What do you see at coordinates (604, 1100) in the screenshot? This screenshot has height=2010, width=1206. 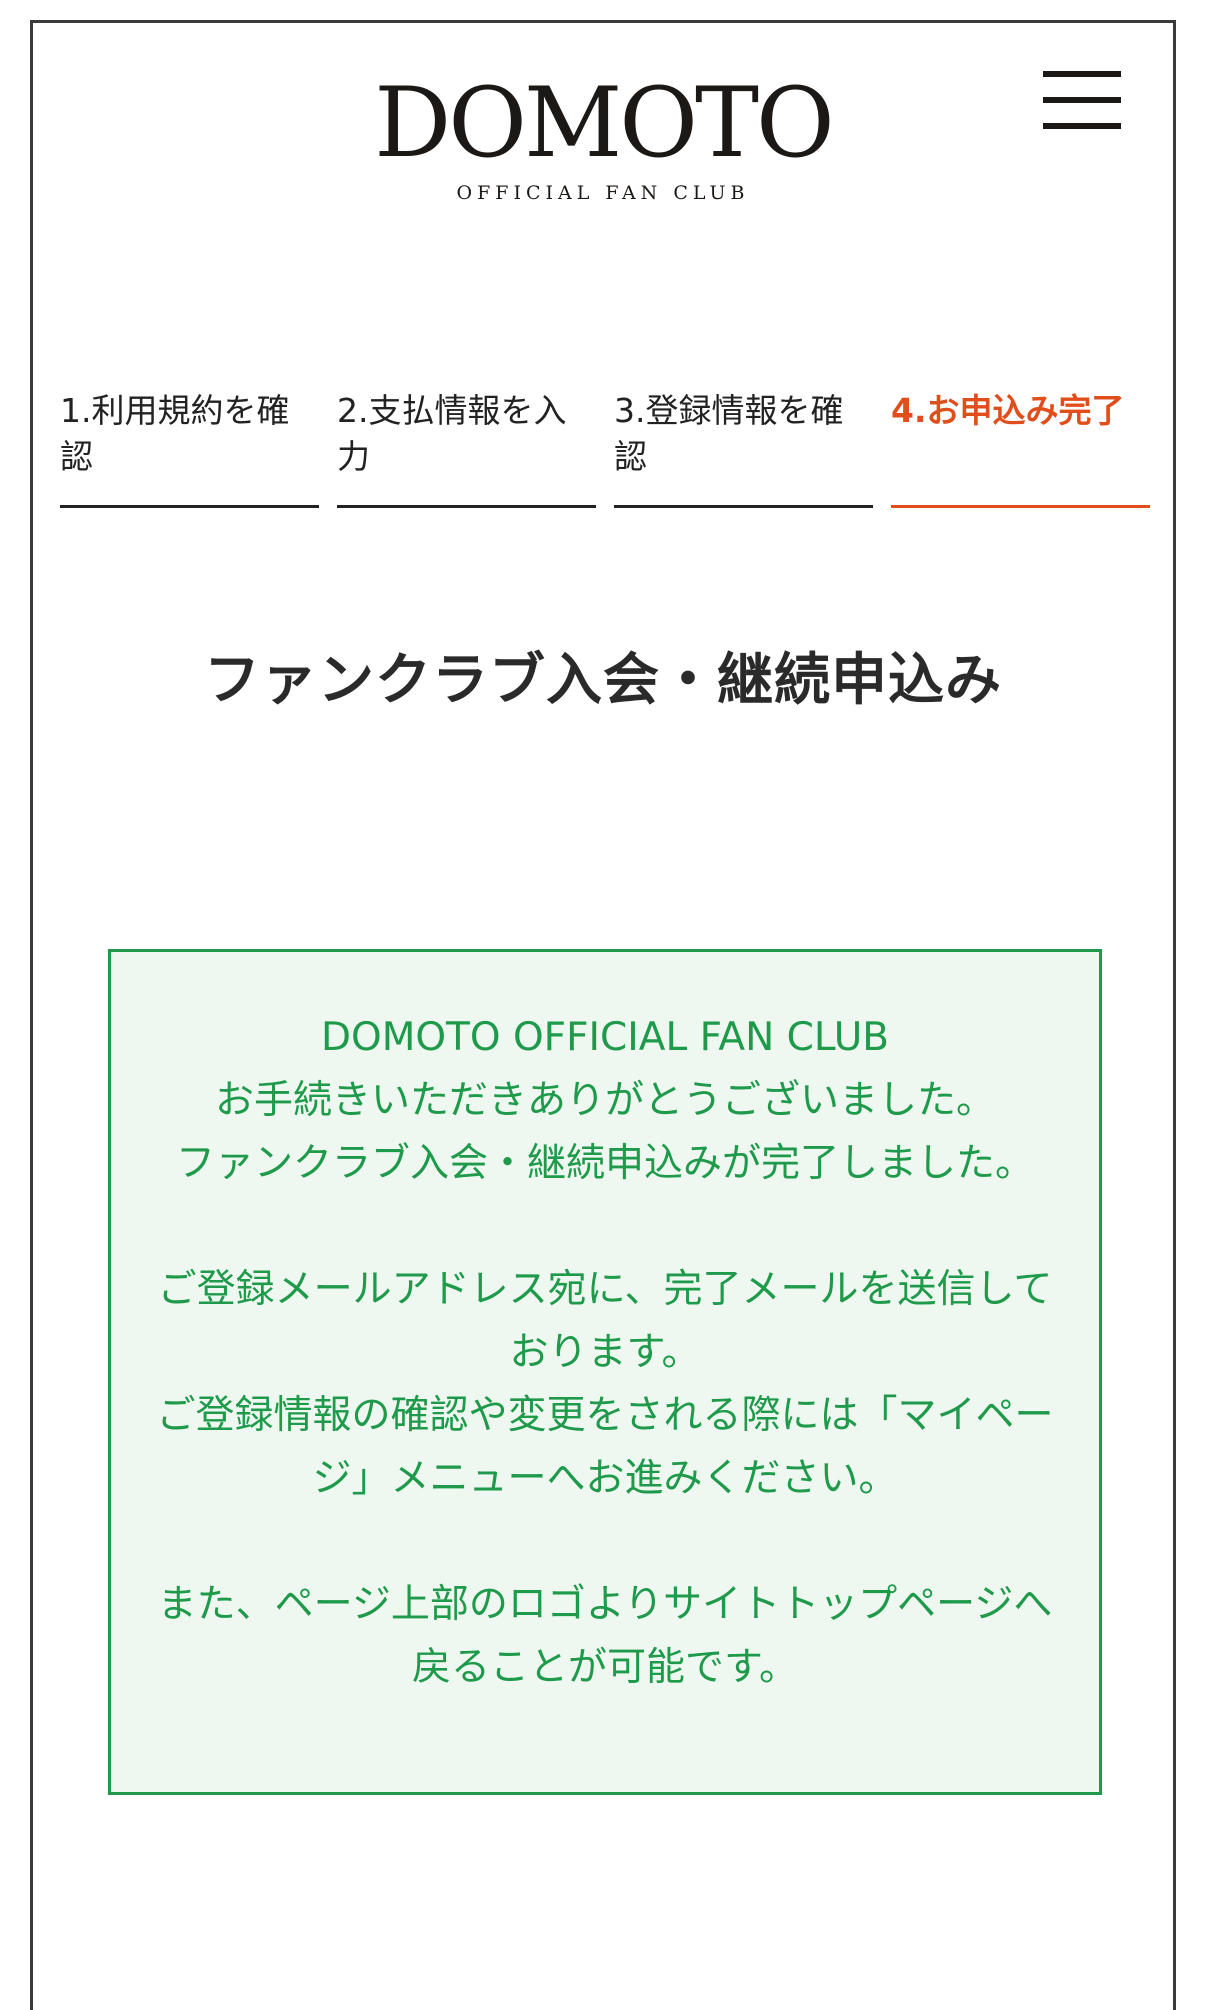 I see `message-thanks: お手続きいただきありがとうございました。` at bounding box center [604, 1100].